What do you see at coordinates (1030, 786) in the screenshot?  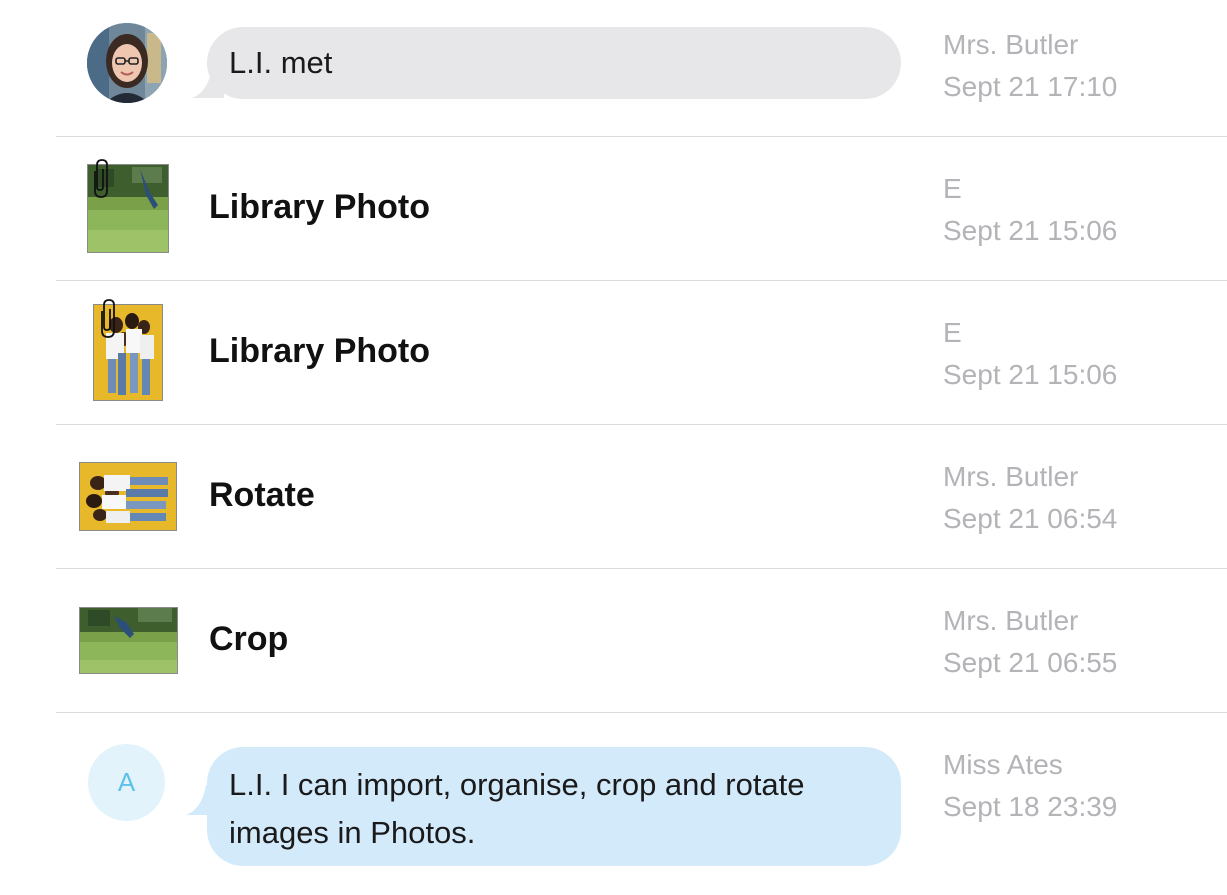 I see `message-meta: Miss Ates Sept 18 23:39` at bounding box center [1030, 786].